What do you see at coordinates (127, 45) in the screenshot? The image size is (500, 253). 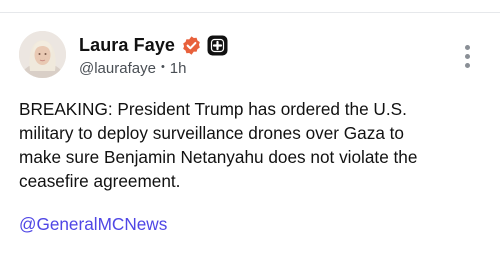 I see `author-display-name: Laura Faye` at bounding box center [127, 45].